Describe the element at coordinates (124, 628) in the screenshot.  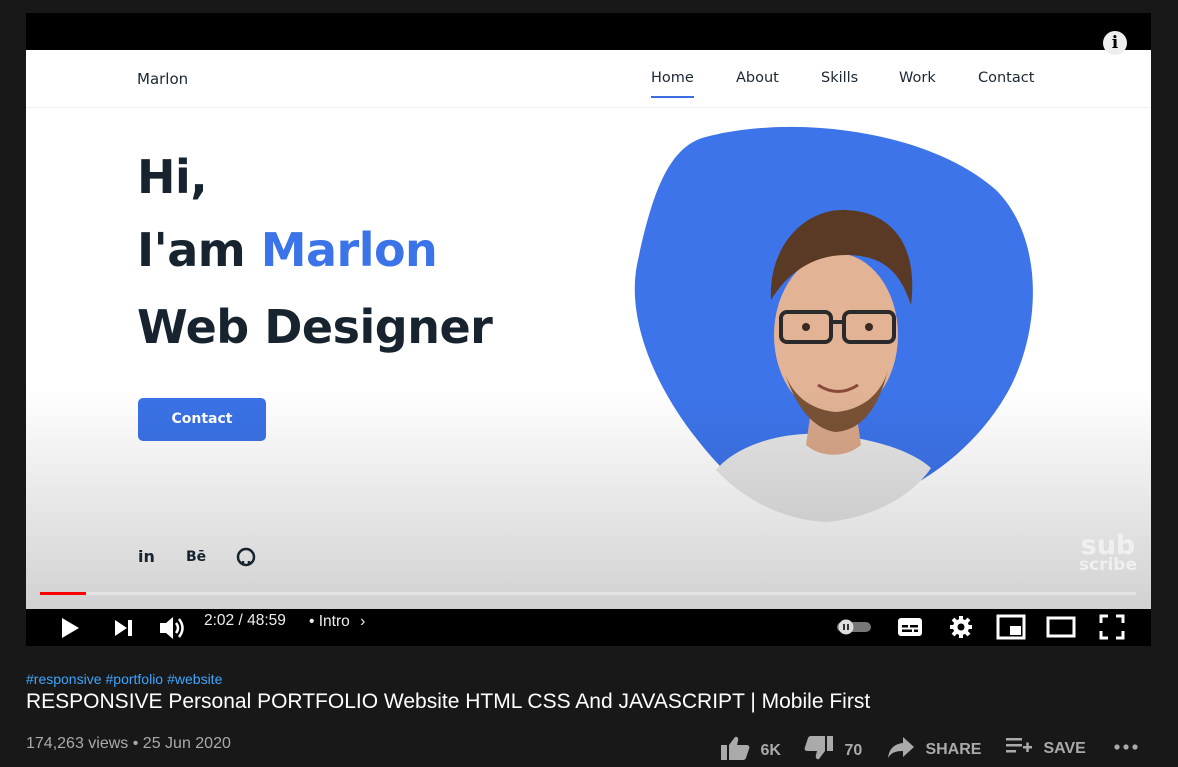
I see `next-icon` at that location.